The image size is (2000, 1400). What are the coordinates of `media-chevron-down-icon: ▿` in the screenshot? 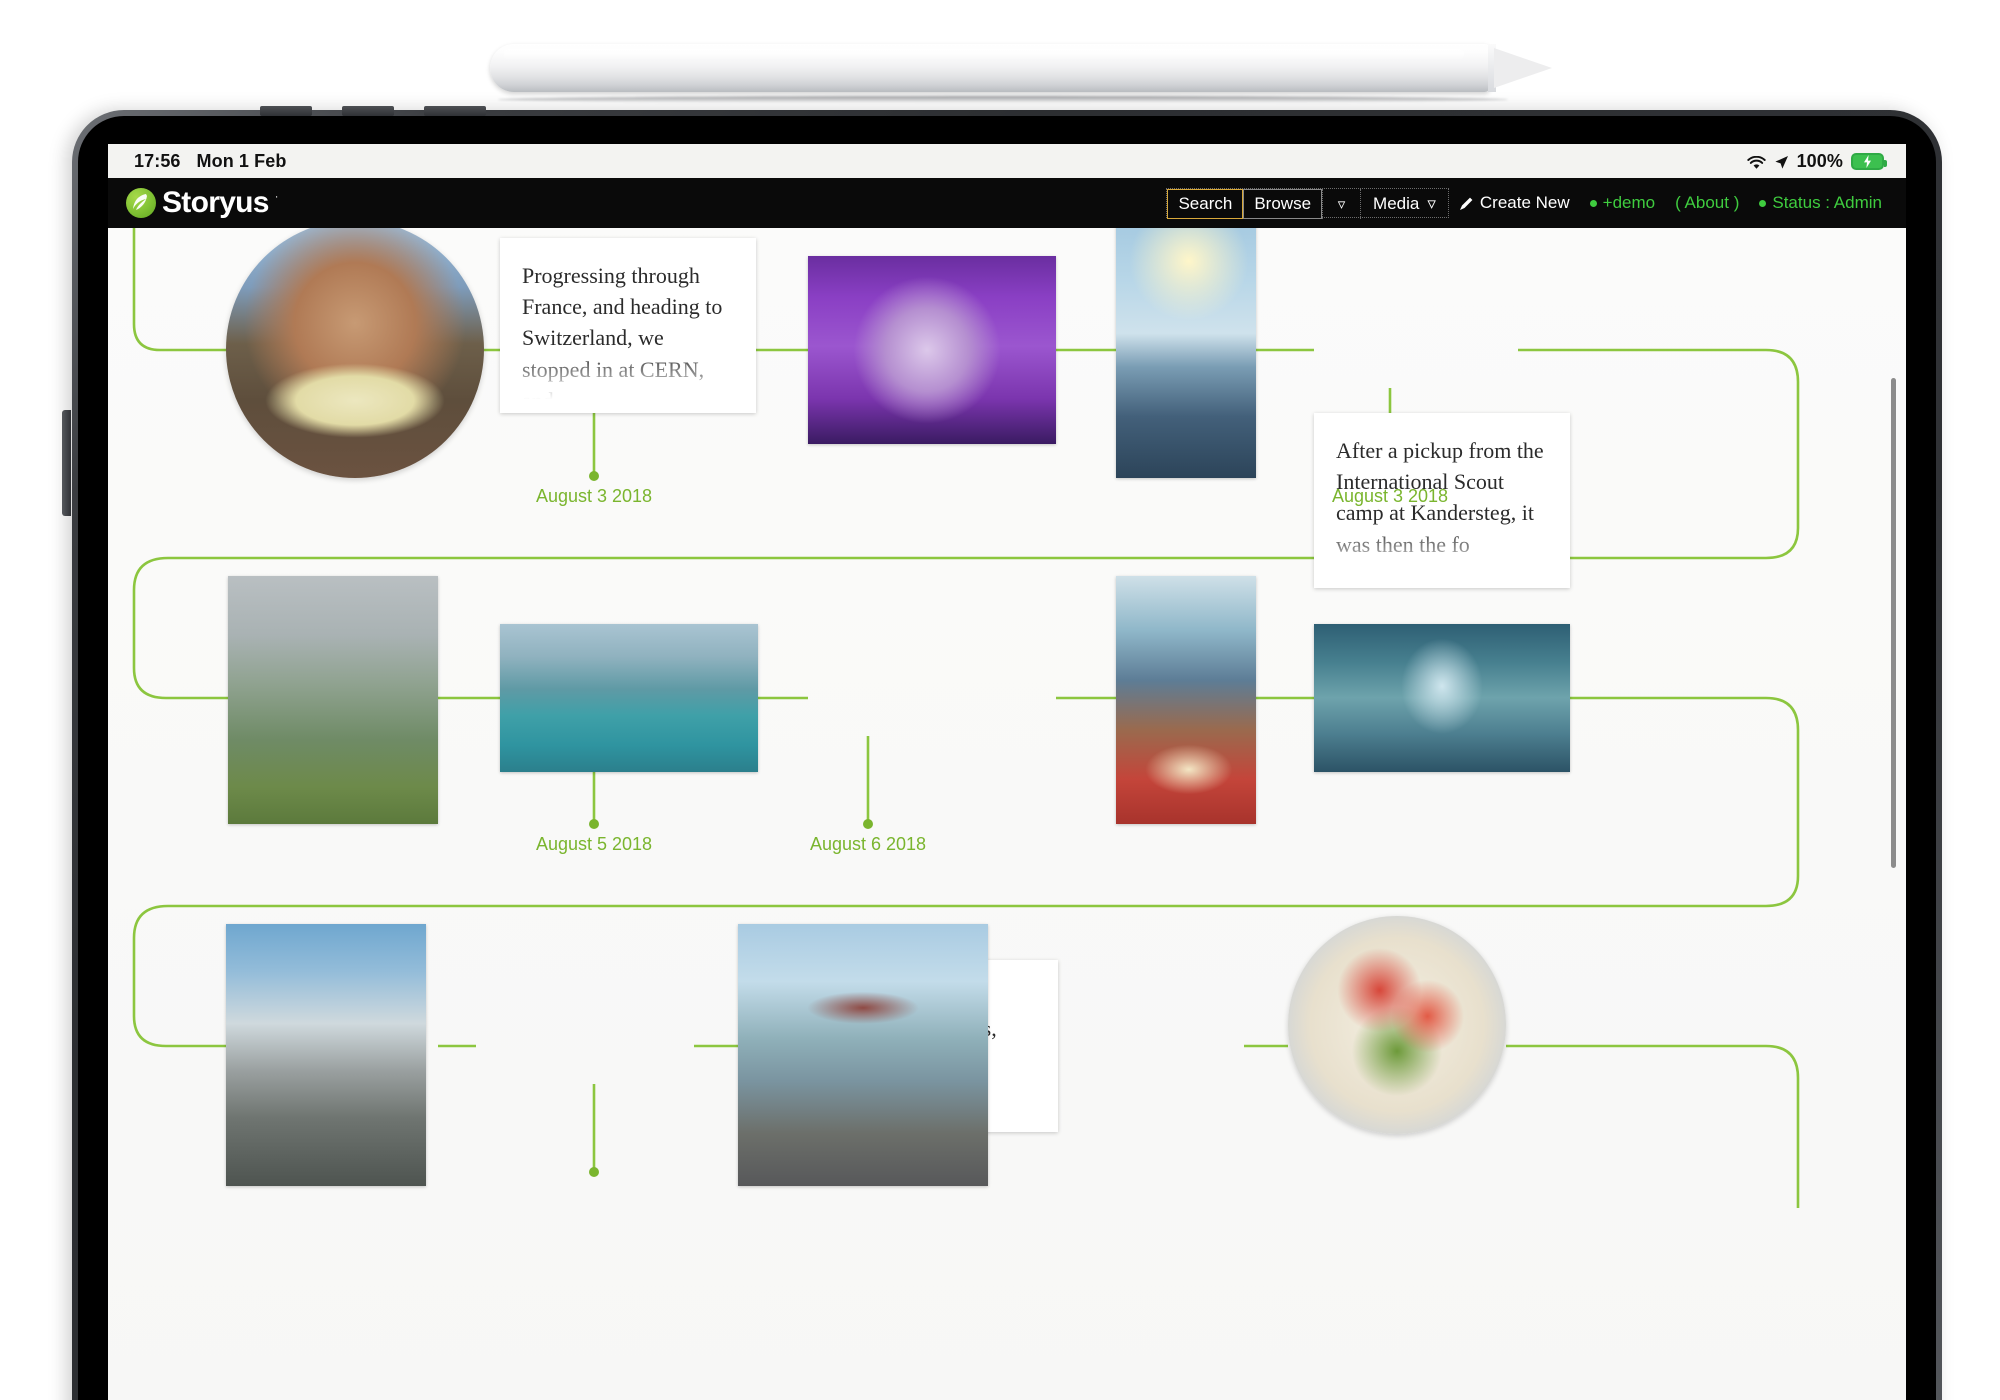 It's located at (1431, 203).